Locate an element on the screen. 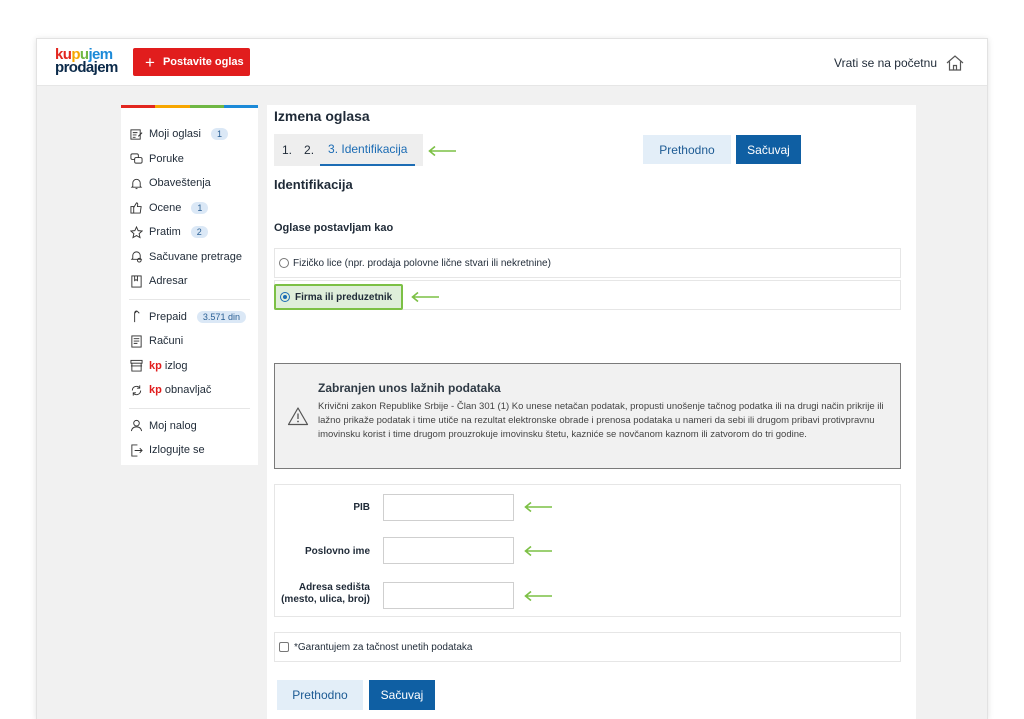  step-3-identifikacija: 3. Identifikacija is located at coordinates (368, 150).